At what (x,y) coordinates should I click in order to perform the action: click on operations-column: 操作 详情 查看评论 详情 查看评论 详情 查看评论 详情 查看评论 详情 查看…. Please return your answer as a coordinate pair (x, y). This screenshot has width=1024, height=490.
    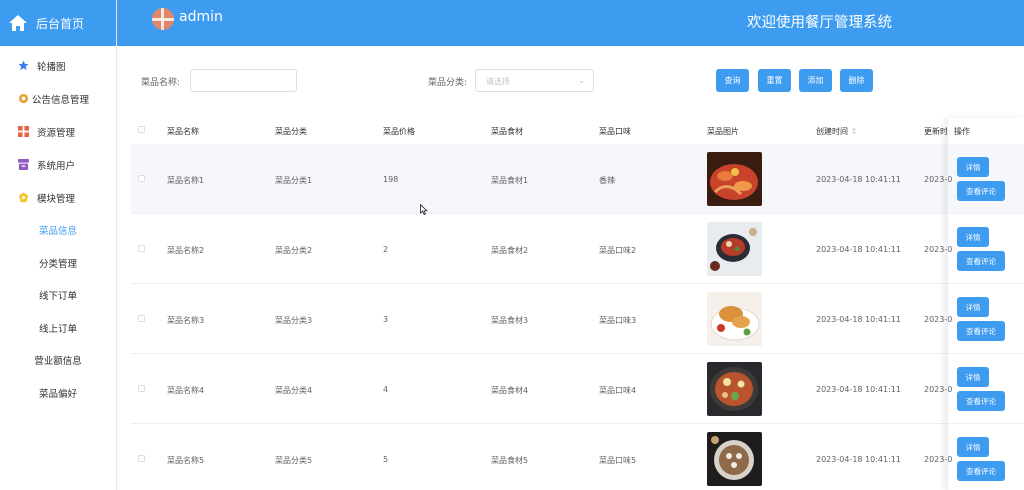
    Looking at the image, I should click on (985, 304).